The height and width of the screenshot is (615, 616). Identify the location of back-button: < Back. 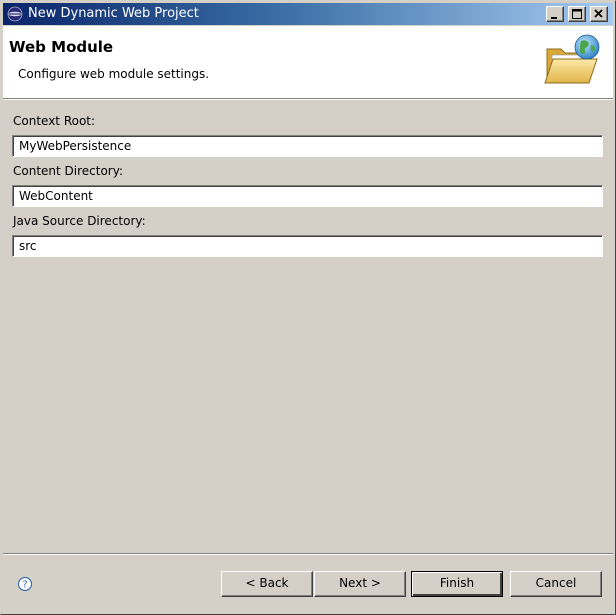
(267, 584).